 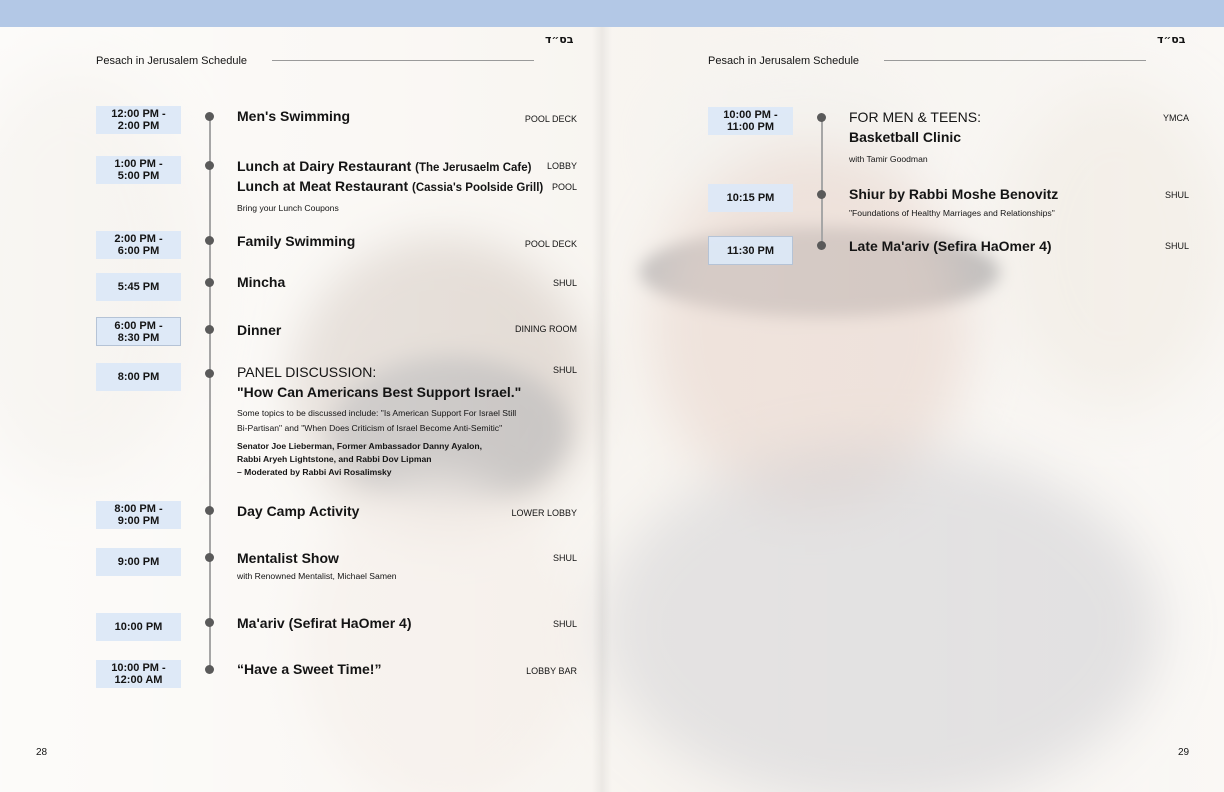 I want to click on event-location-second: POOL, so click(x=564, y=187).